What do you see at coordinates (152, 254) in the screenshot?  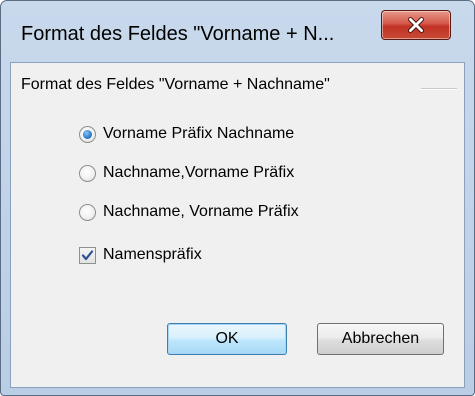 I see `checkbox-label: Namenspräfix` at bounding box center [152, 254].